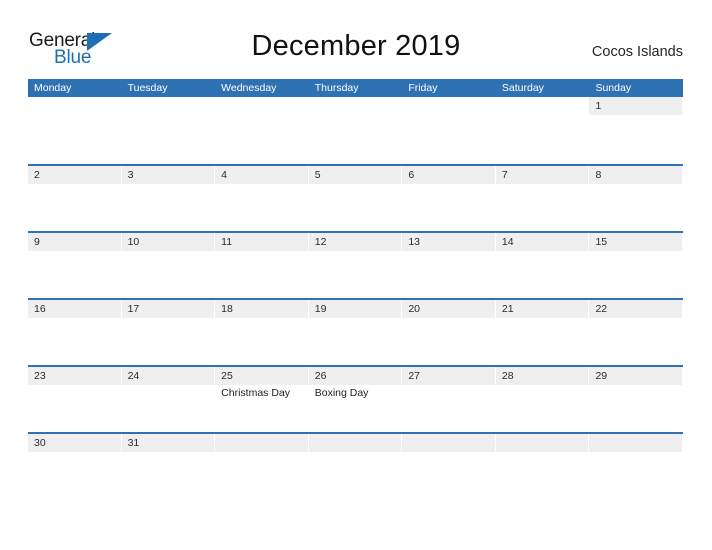 Image resolution: width=712 pixels, height=550 pixels. I want to click on day-number: 28, so click(507, 376).